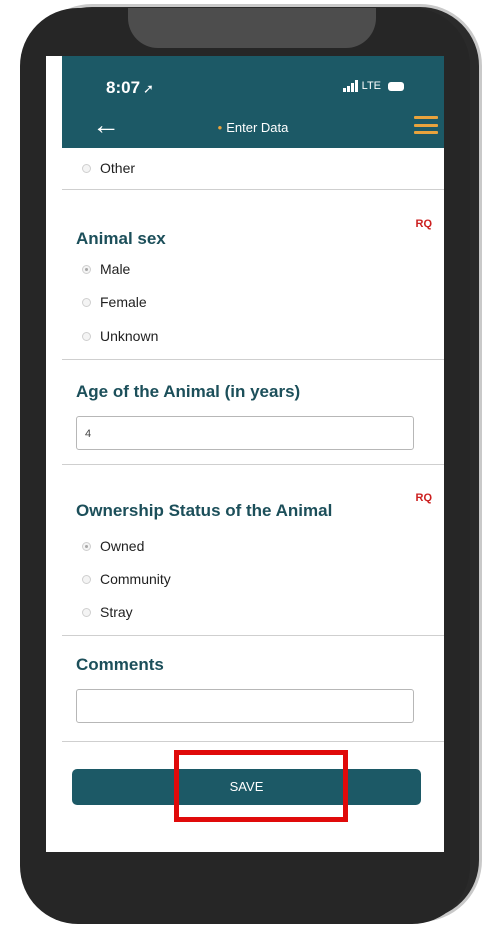  I want to click on option-owned: Owned, so click(113, 546).